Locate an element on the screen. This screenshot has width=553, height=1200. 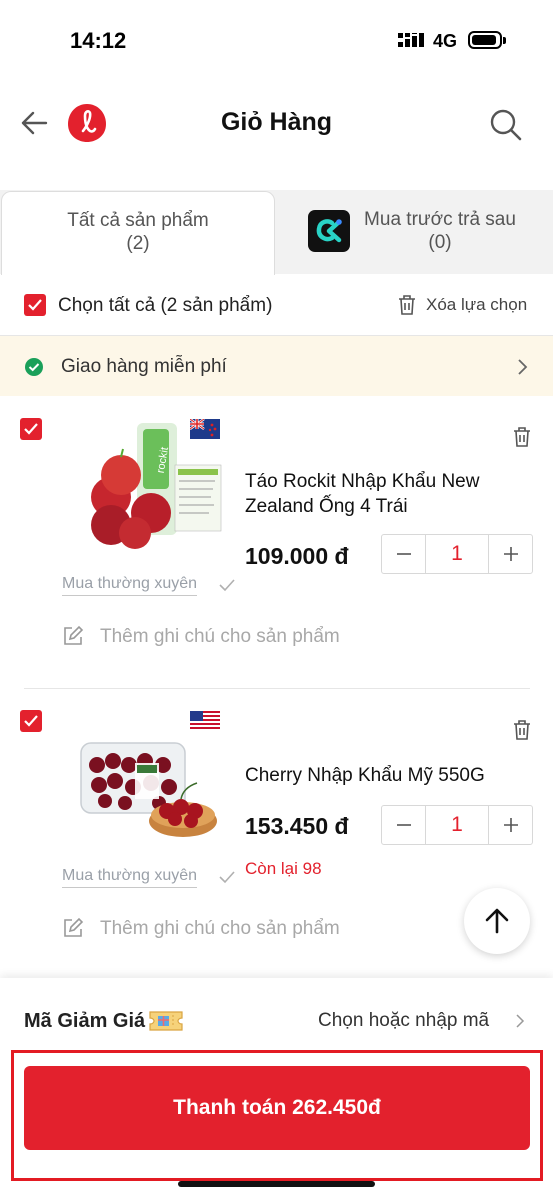
tab-all-count: (2) is located at coordinates (138, 243).